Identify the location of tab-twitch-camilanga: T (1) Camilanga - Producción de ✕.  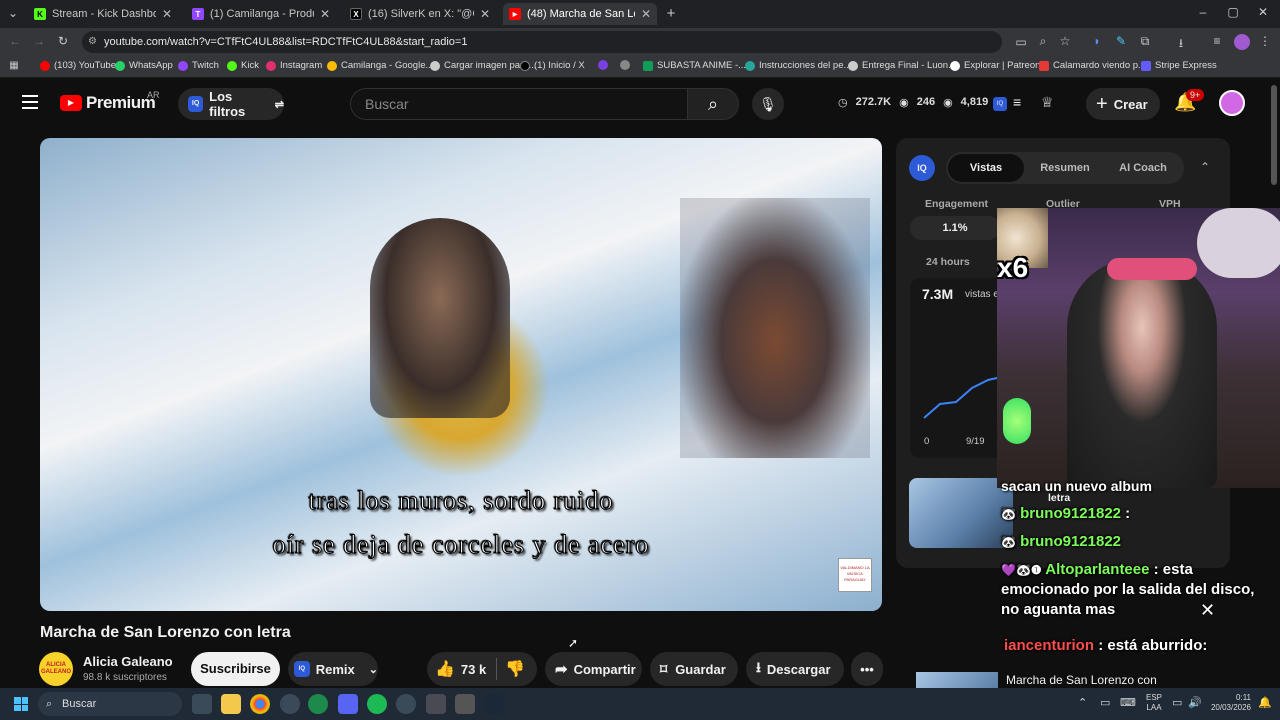
(261, 14).